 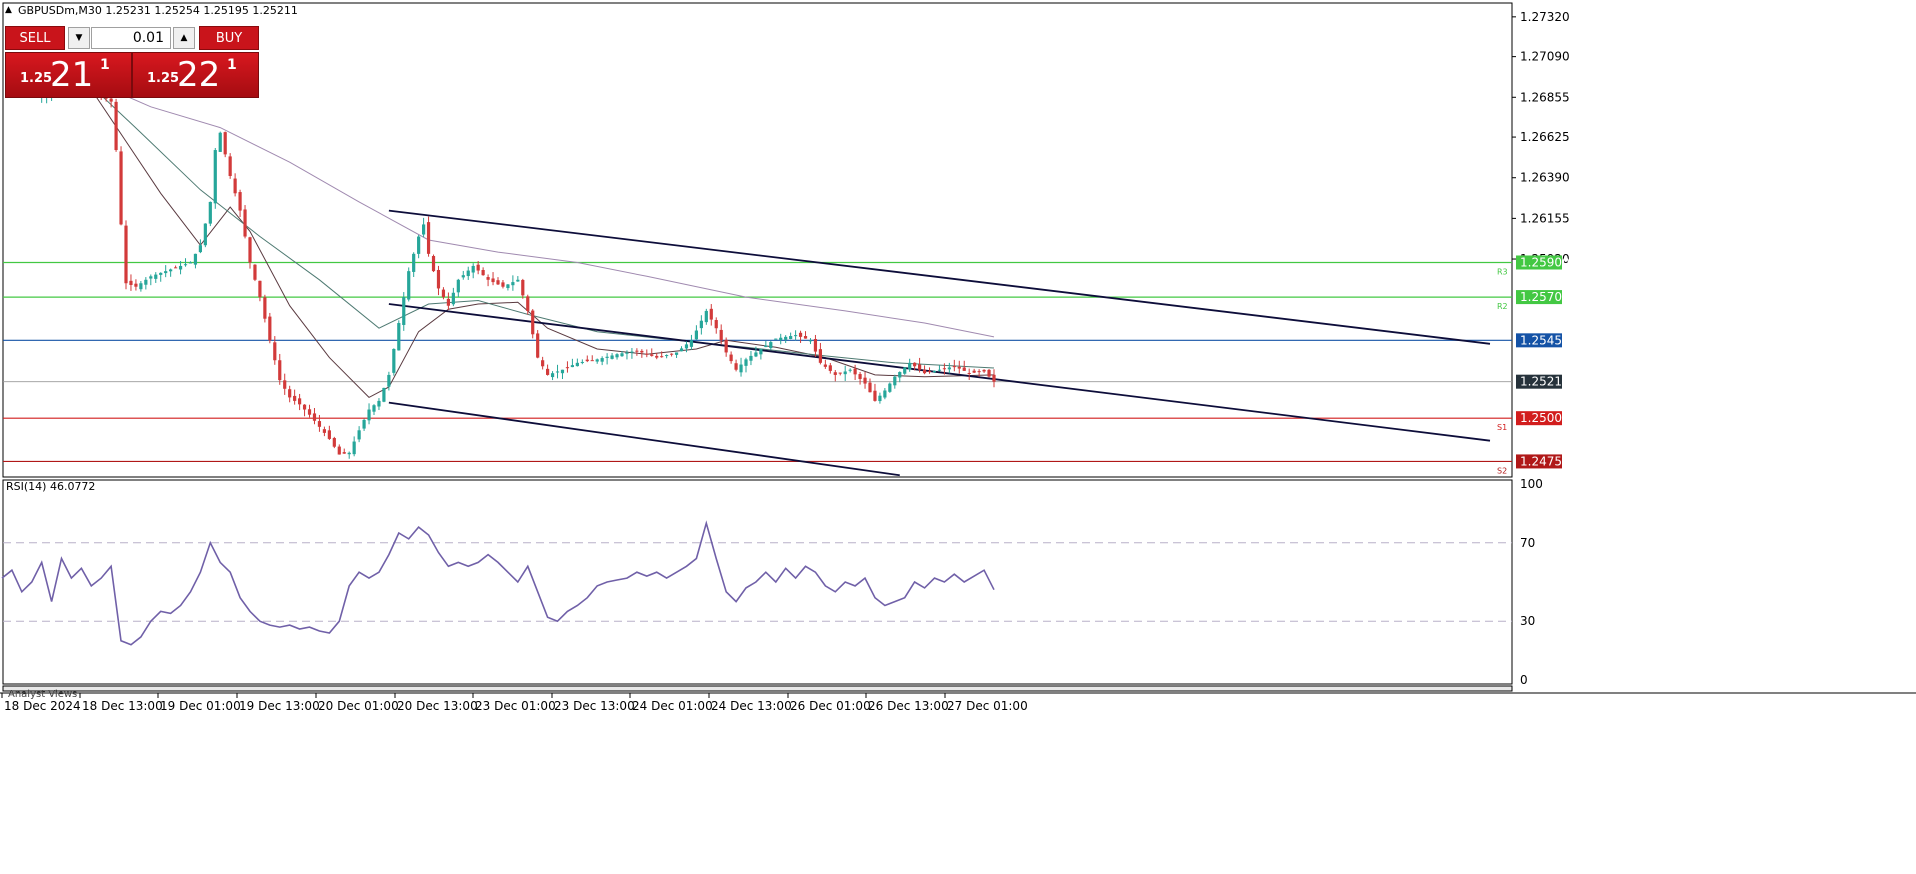 What do you see at coordinates (79, 38) in the screenshot?
I see `lot-decrease-button: ▼` at bounding box center [79, 38].